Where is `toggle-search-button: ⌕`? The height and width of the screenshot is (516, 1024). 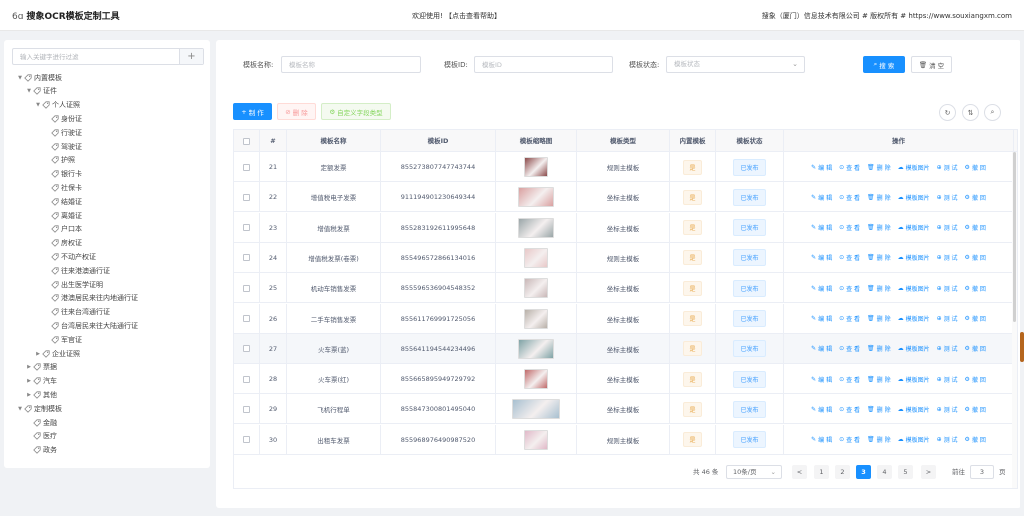
toggle-search-button: ⌕ is located at coordinates (992, 112).